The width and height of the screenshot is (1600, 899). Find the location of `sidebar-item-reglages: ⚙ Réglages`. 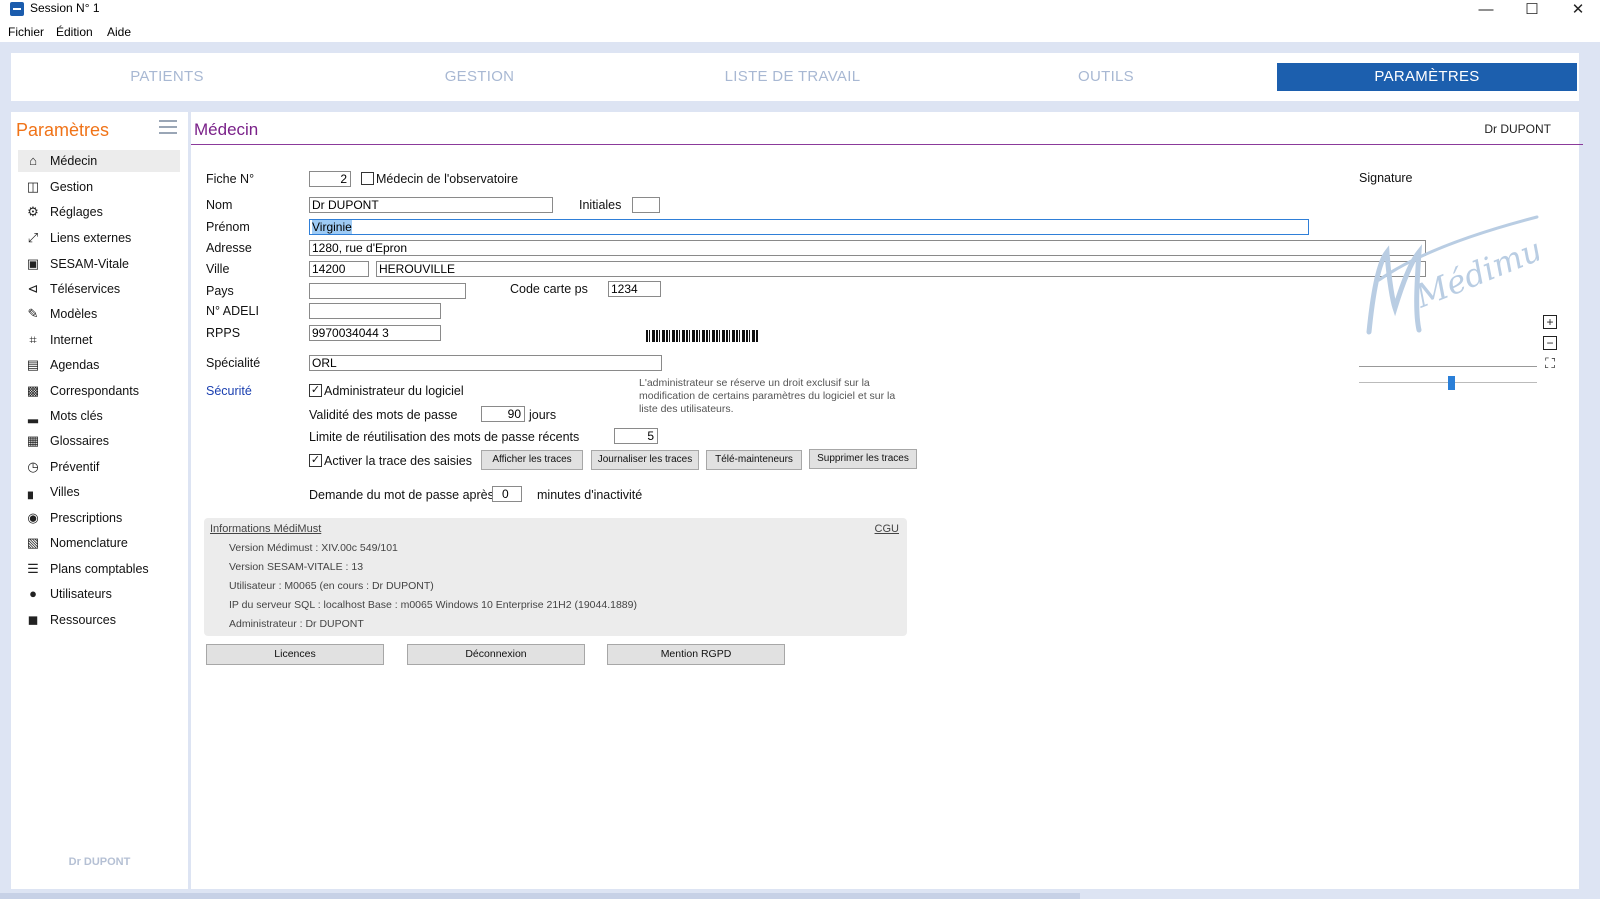

sidebar-item-reglages: ⚙ Réglages is located at coordinates (99, 212).